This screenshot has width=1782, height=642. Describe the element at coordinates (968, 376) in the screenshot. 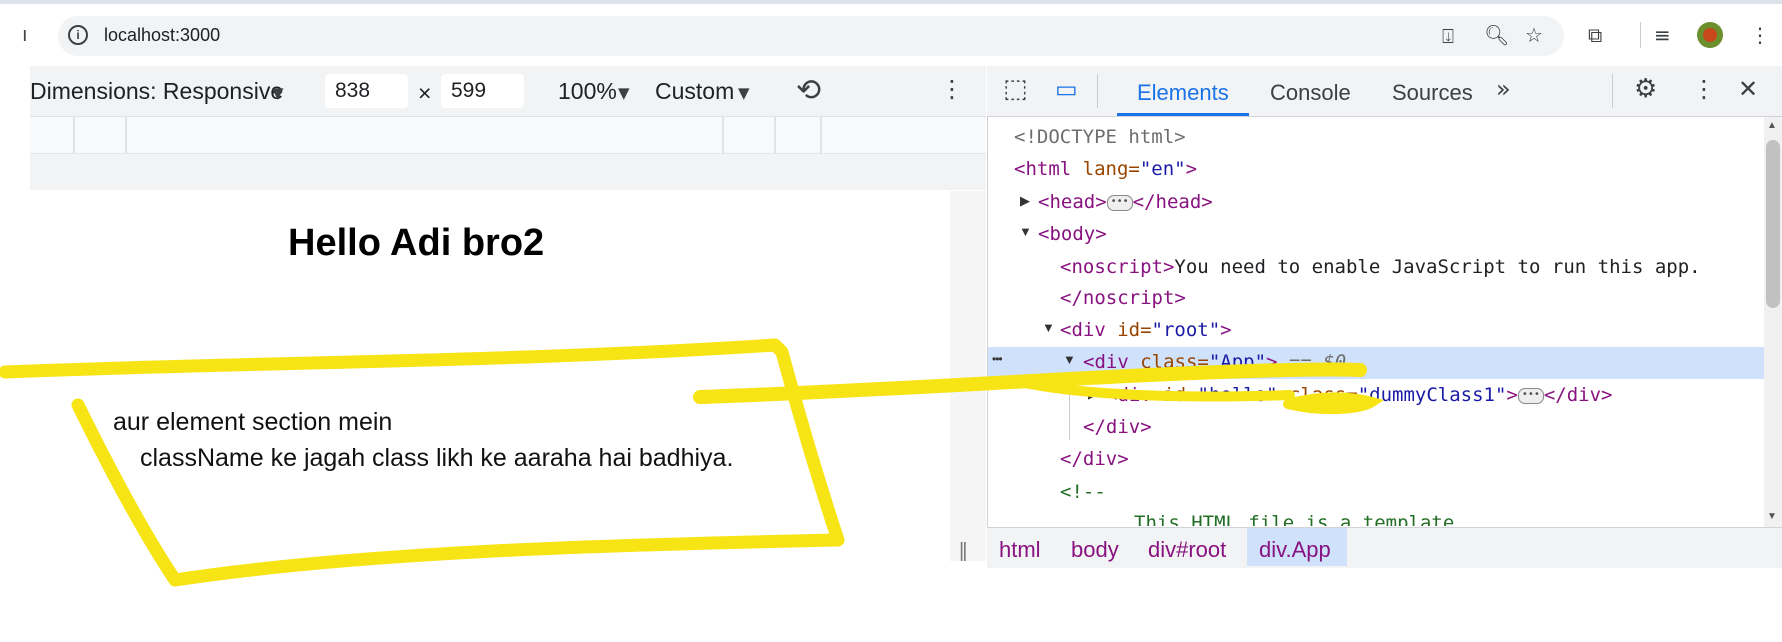

I see `viewport-scrollbar` at that location.